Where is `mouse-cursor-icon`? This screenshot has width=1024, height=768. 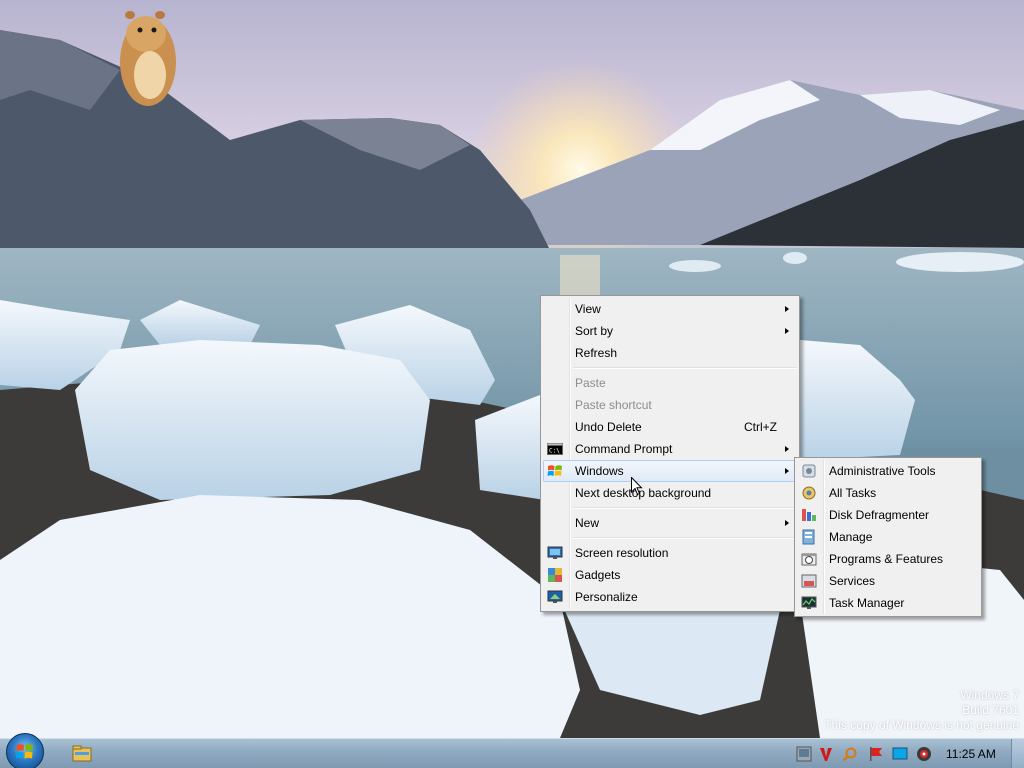 mouse-cursor-icon is located at coordinates (637, 486).